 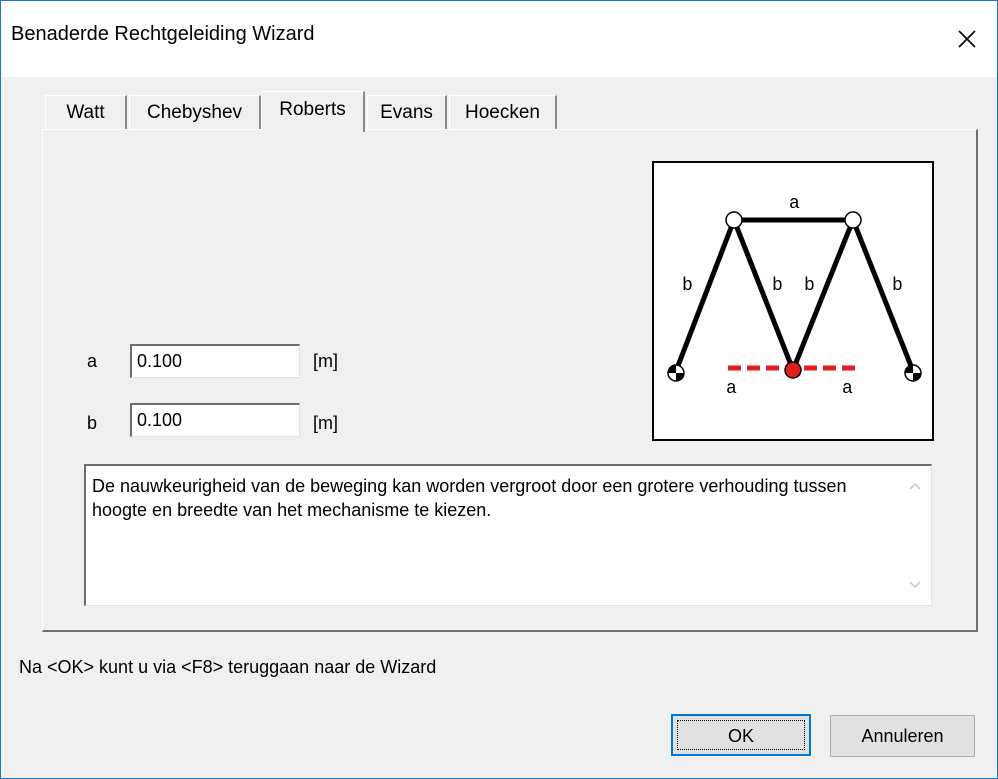 I want to click on close-icon, so click(x=967, y=39).